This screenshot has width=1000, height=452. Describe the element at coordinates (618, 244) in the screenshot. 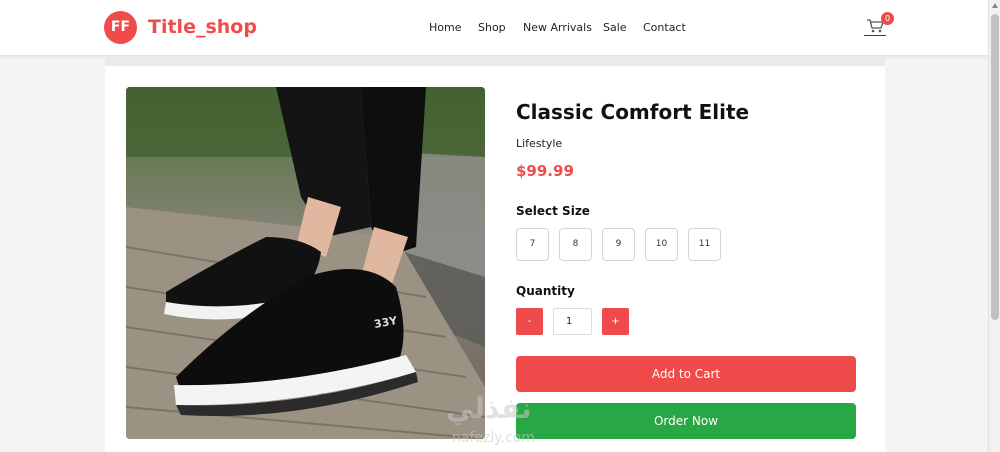

I see `size-option-9: 9` at that location.